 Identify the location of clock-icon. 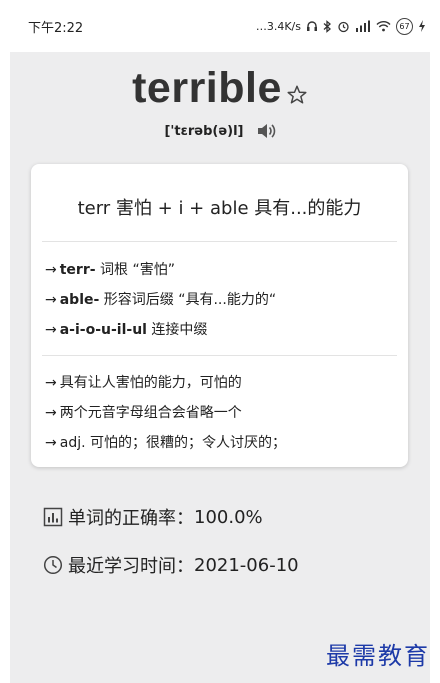
(53, 565).